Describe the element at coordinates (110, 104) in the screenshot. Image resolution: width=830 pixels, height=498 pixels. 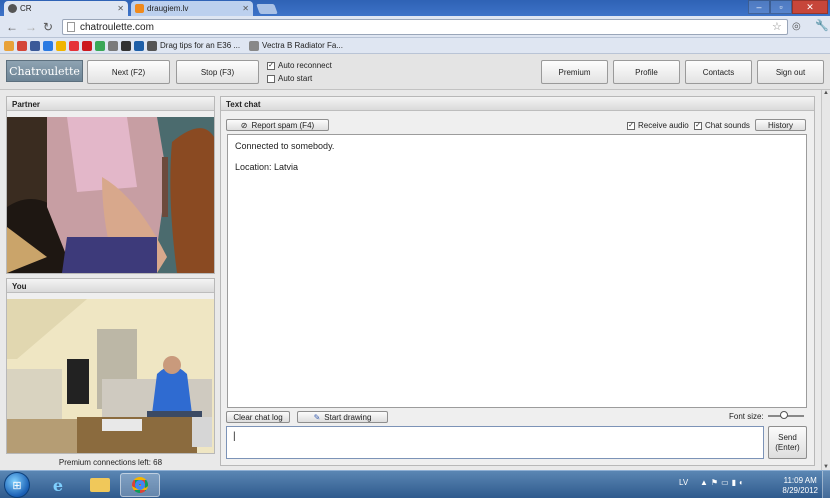
I see `partner-panel-title: Partner` at that location.